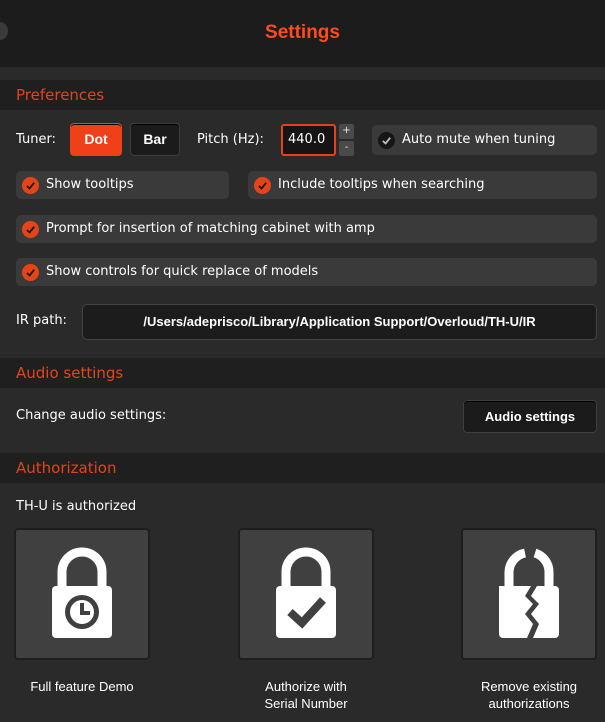 The height and width of the screenshot is (722, 605). I want to click on audio-settings-button: Audio settings, so click(530, 416).